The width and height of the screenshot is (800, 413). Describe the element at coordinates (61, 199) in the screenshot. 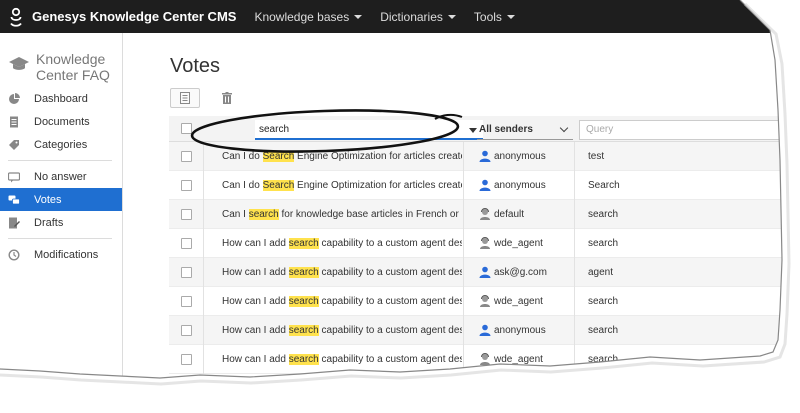

I see `sidebar-item-votes: Votes` at that location.